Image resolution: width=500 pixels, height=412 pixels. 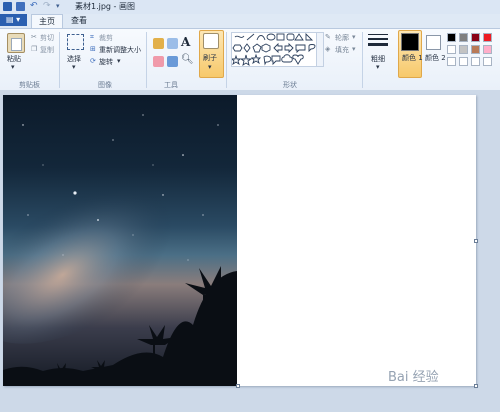 I want to click on cut-label: 剪切, so click(x=47, y=38).